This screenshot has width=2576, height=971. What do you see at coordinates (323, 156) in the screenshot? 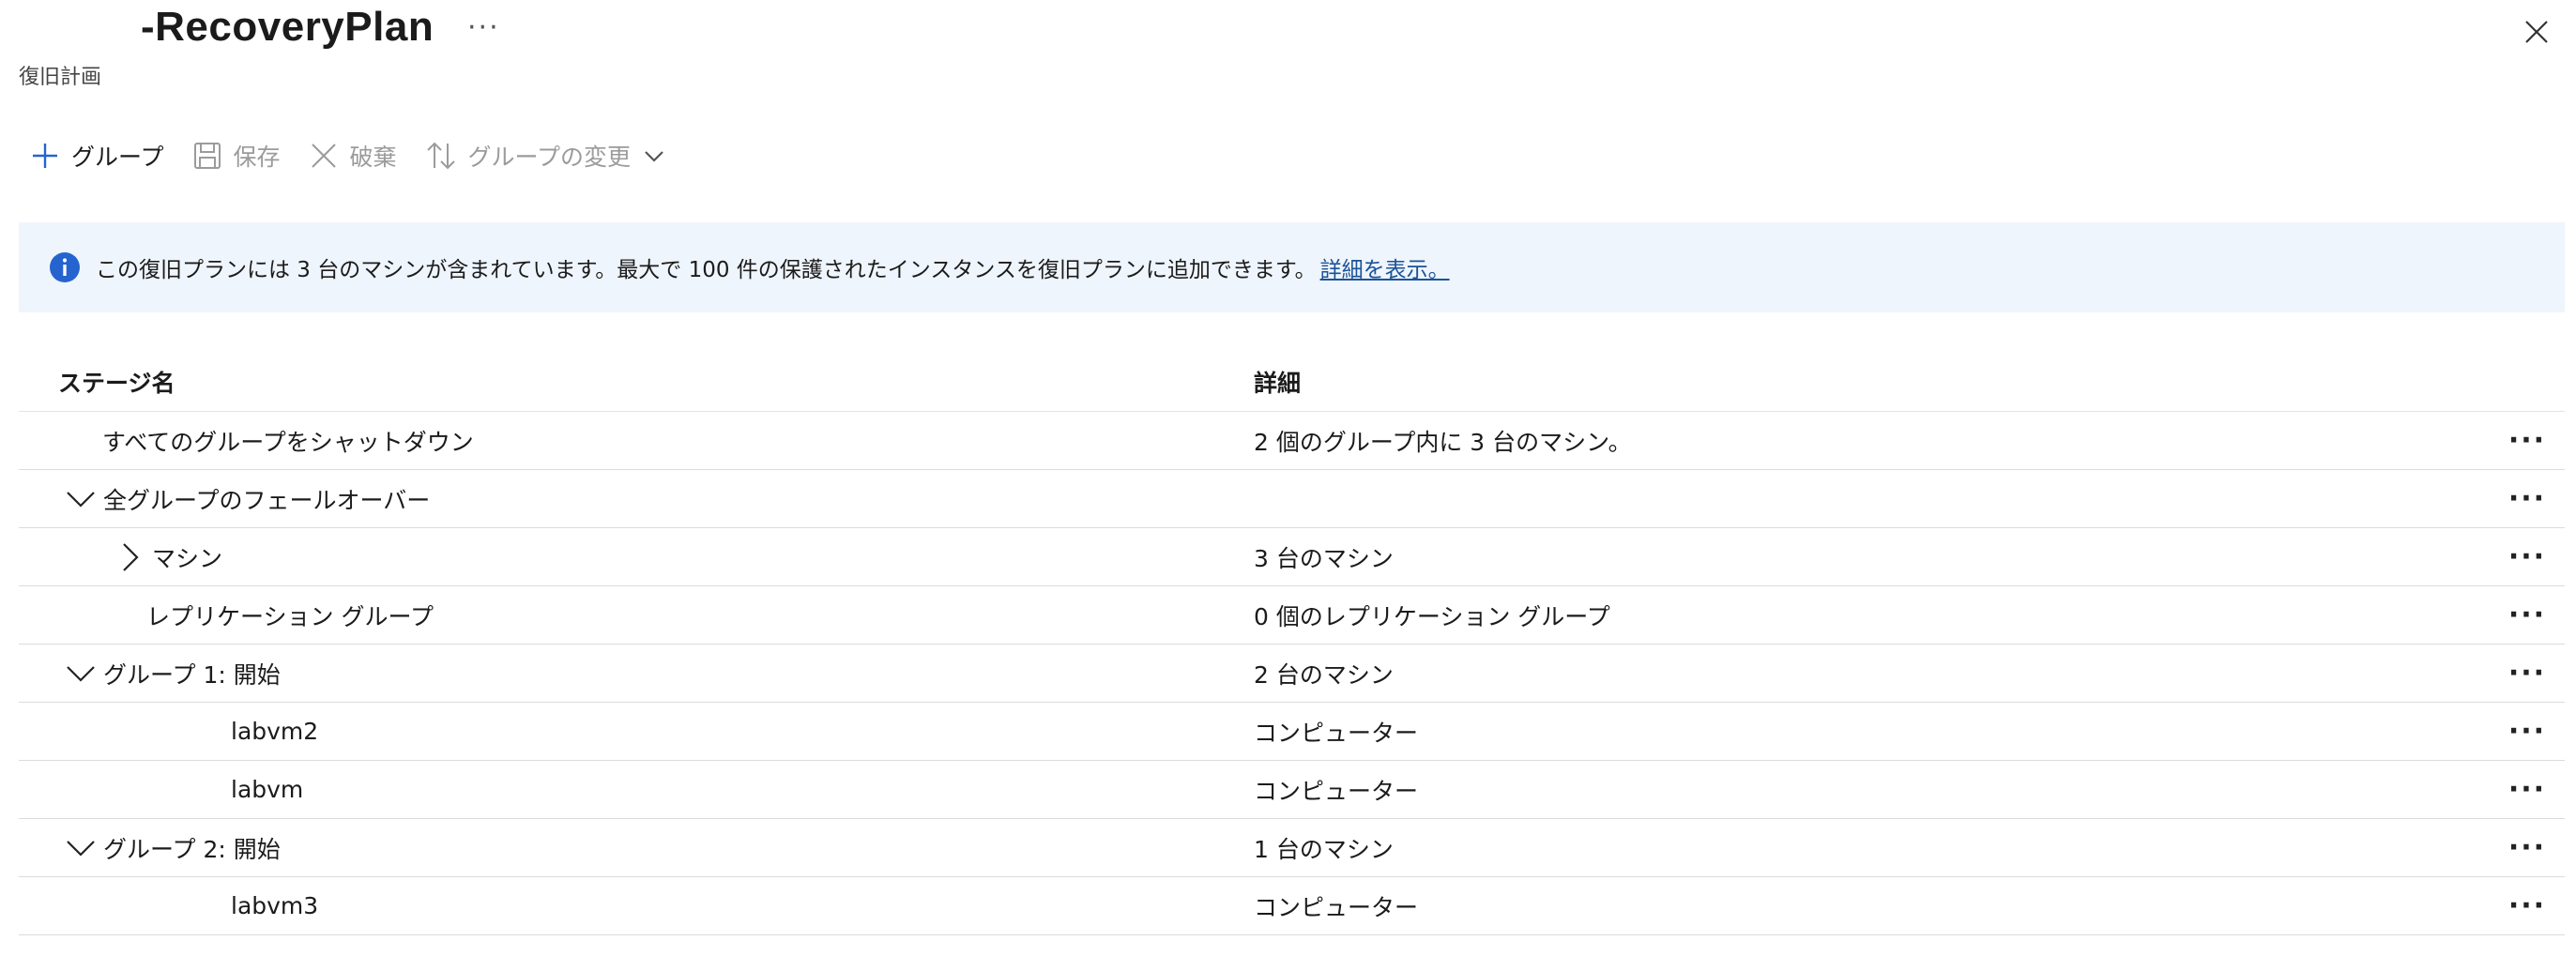
I see `discard-x-icon` at bounding box center [323, 156].